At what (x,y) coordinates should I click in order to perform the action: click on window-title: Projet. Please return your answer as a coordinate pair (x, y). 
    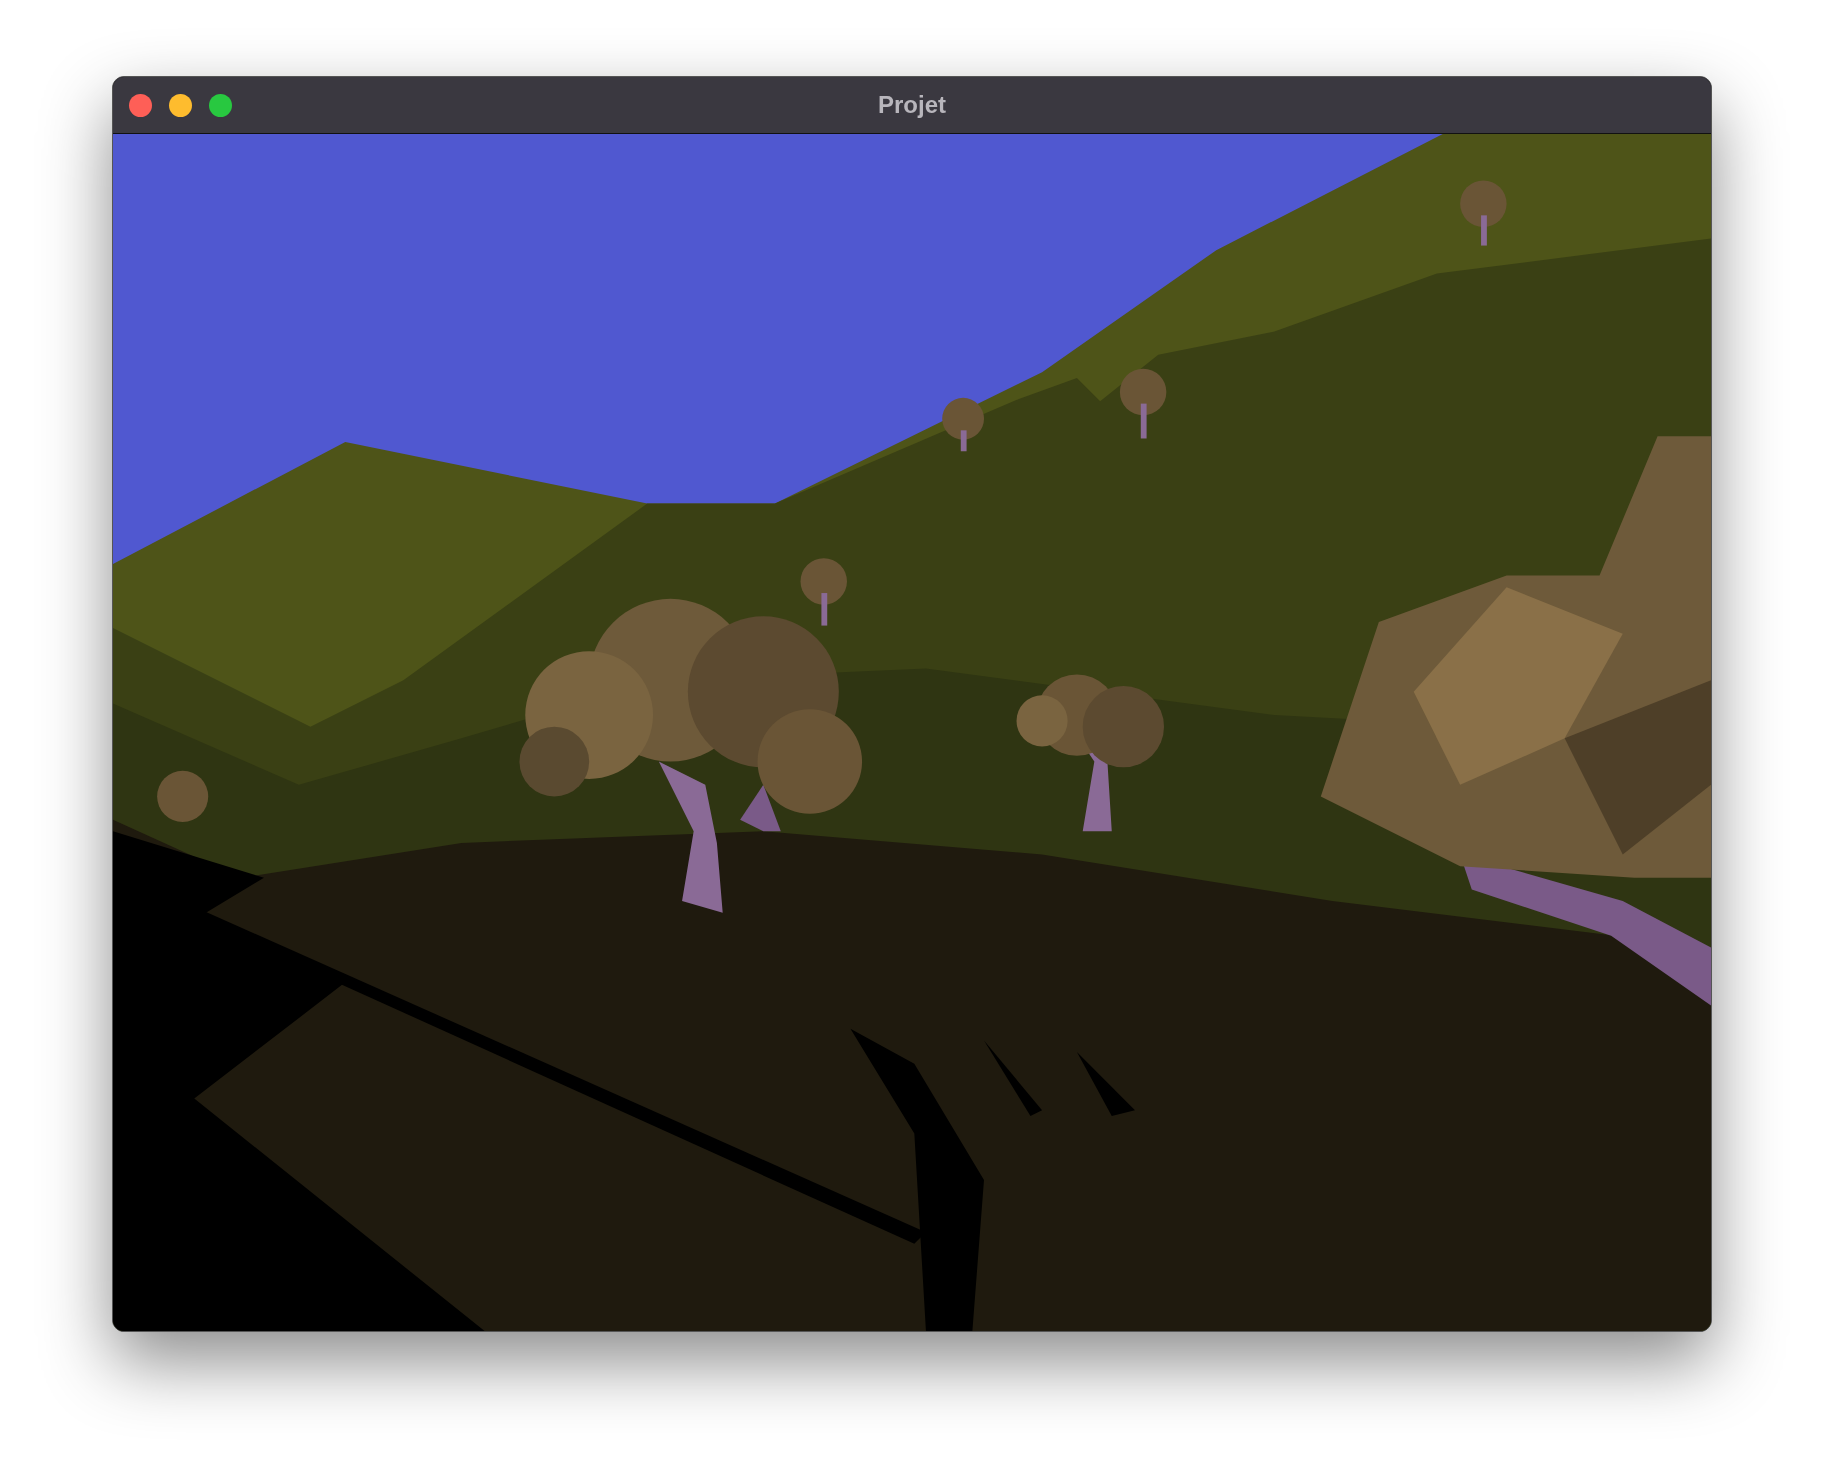
    Looking at the image, I should click on (912, 105).